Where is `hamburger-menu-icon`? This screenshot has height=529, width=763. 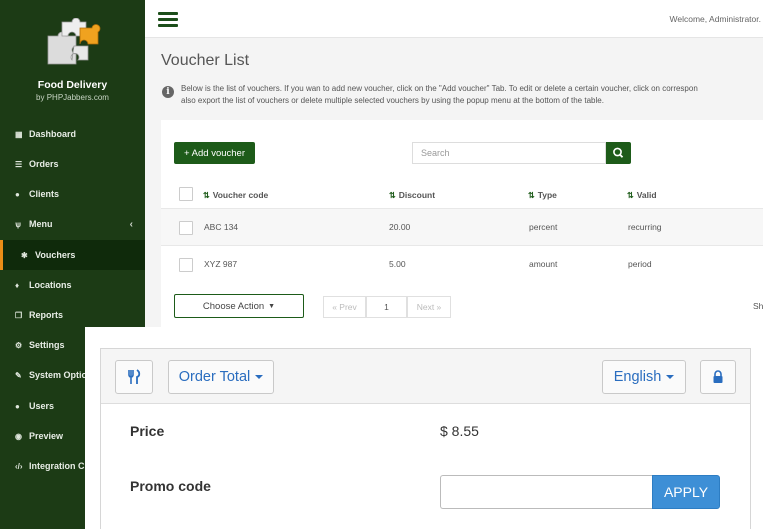
hamburger-menu-icon is located at coordinates (168, 19).